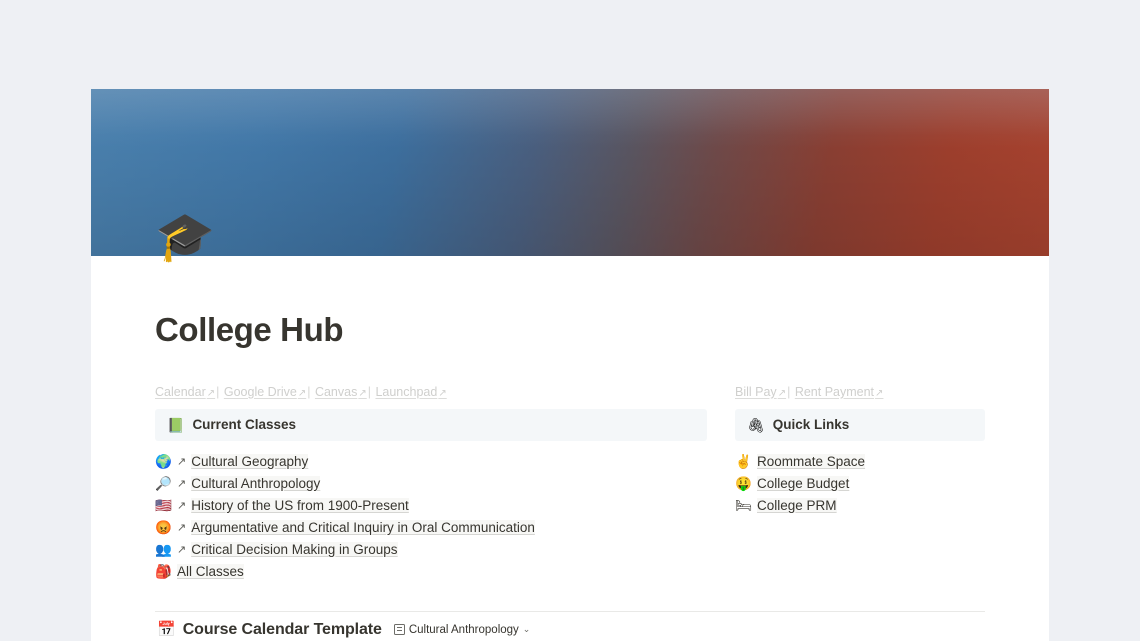 This screenshot has height=641, width=1140. Describe the element at coordinates (839, 392) in the screenshot. I see `link-rent-payment: Rent Payment↗` at that location.